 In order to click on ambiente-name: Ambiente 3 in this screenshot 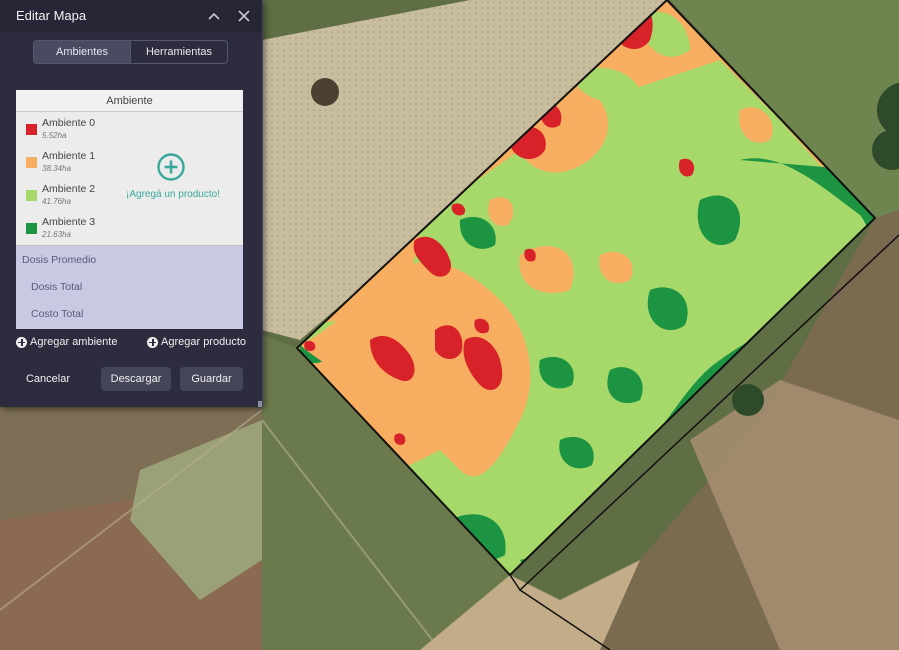, I will do `click(69, 222)`.